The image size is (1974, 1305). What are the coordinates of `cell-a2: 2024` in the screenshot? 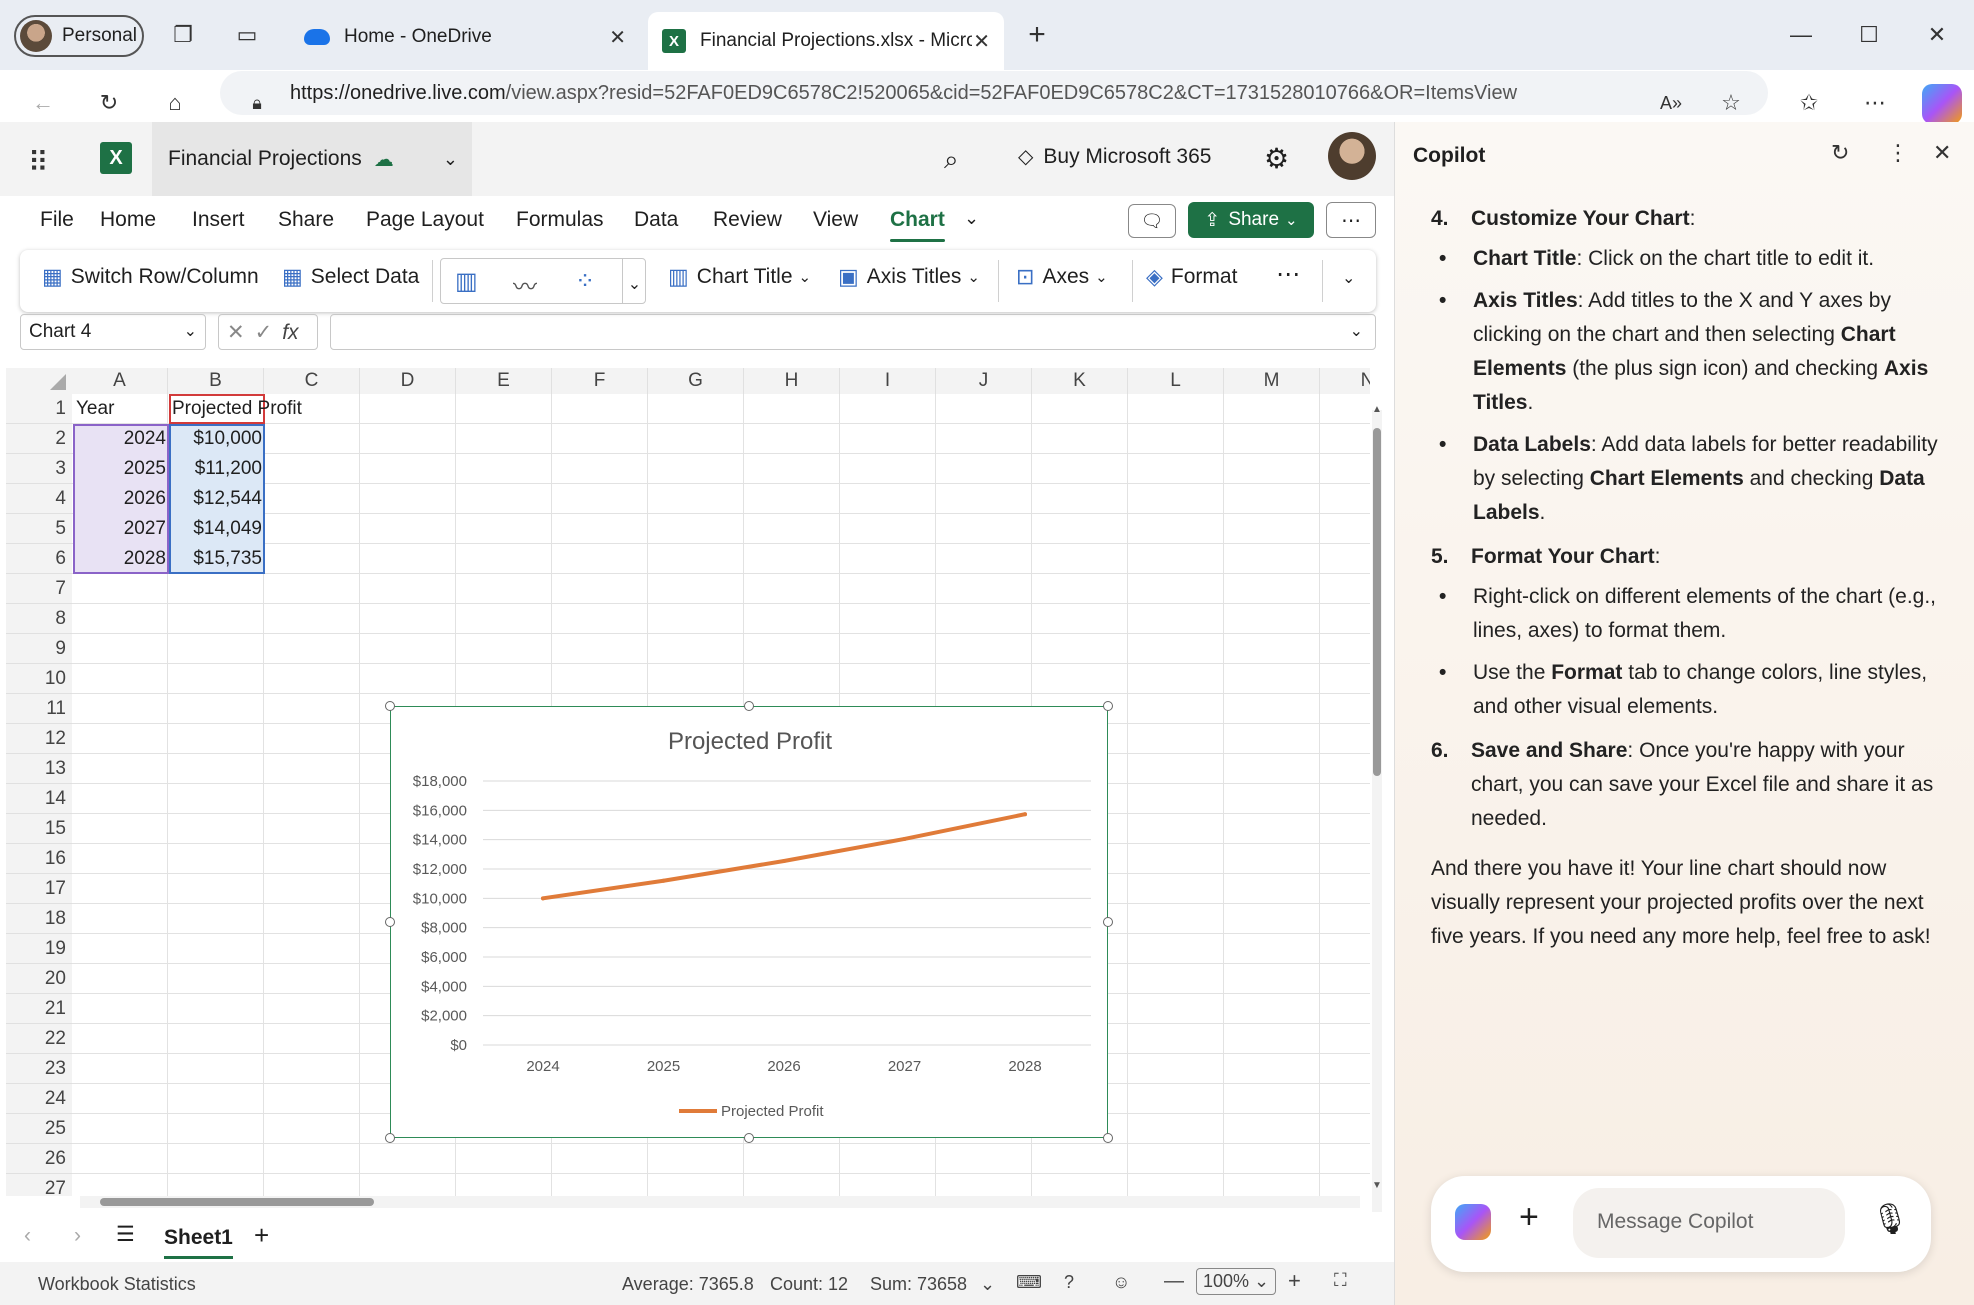 It's located at (119, 439).